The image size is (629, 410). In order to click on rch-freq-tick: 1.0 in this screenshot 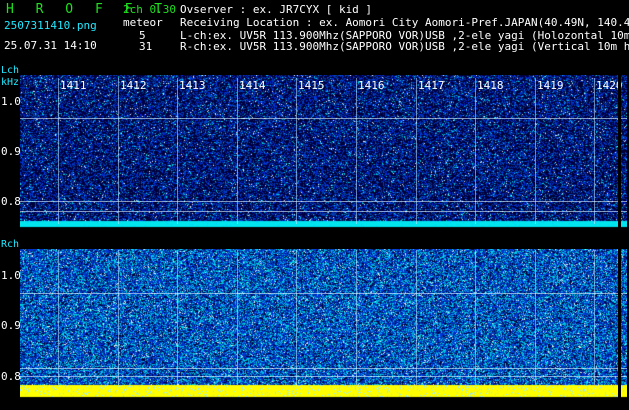, I will do `click(11, 275)`.